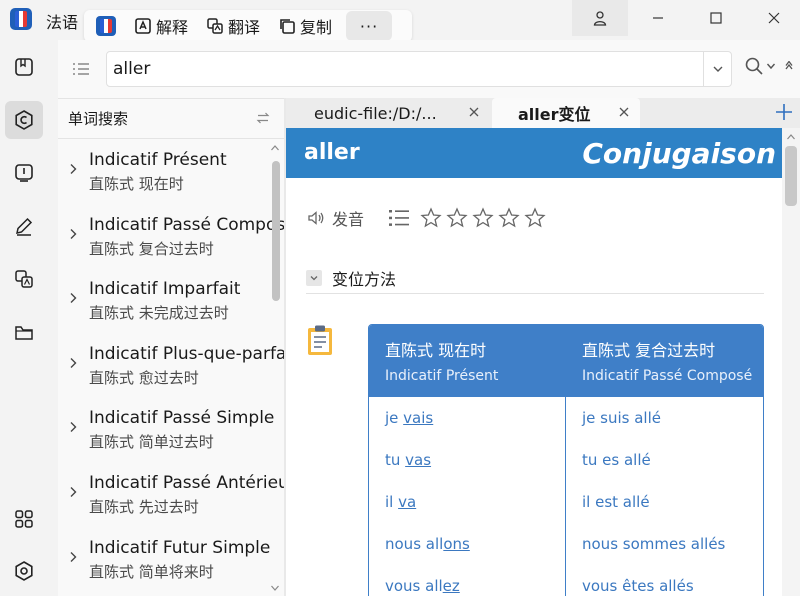 The width and height of the screenshot is (800, 596). Describe the element at coordinates (233, 26) in the screenshot. I see `translate-button: 翻译` at that location.